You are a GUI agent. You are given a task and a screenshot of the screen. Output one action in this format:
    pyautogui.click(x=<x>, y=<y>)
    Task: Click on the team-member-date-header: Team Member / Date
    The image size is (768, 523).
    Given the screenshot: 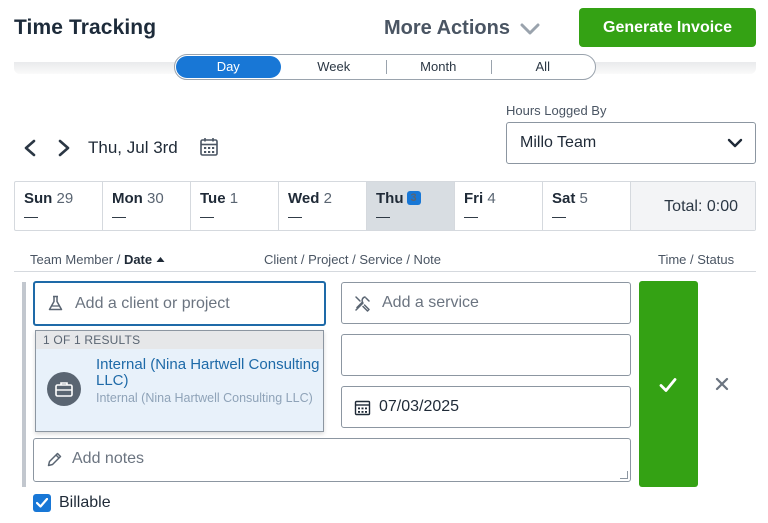 What is the action you would take?
    pyautogui.click(x=97, y=259)
    